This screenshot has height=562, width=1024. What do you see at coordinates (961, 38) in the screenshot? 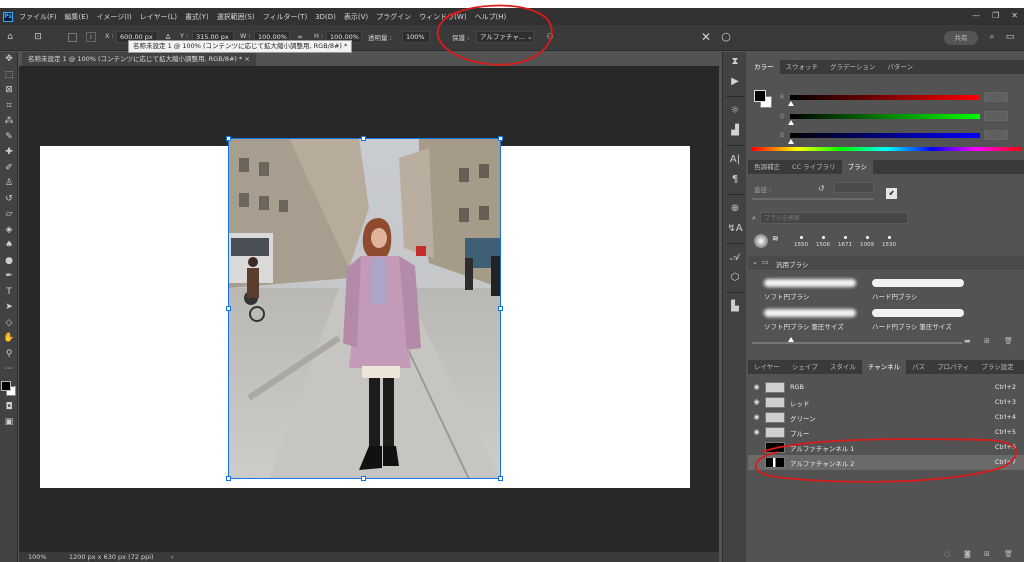
I see `share-button: 共有` at bounding box center [961, 38].